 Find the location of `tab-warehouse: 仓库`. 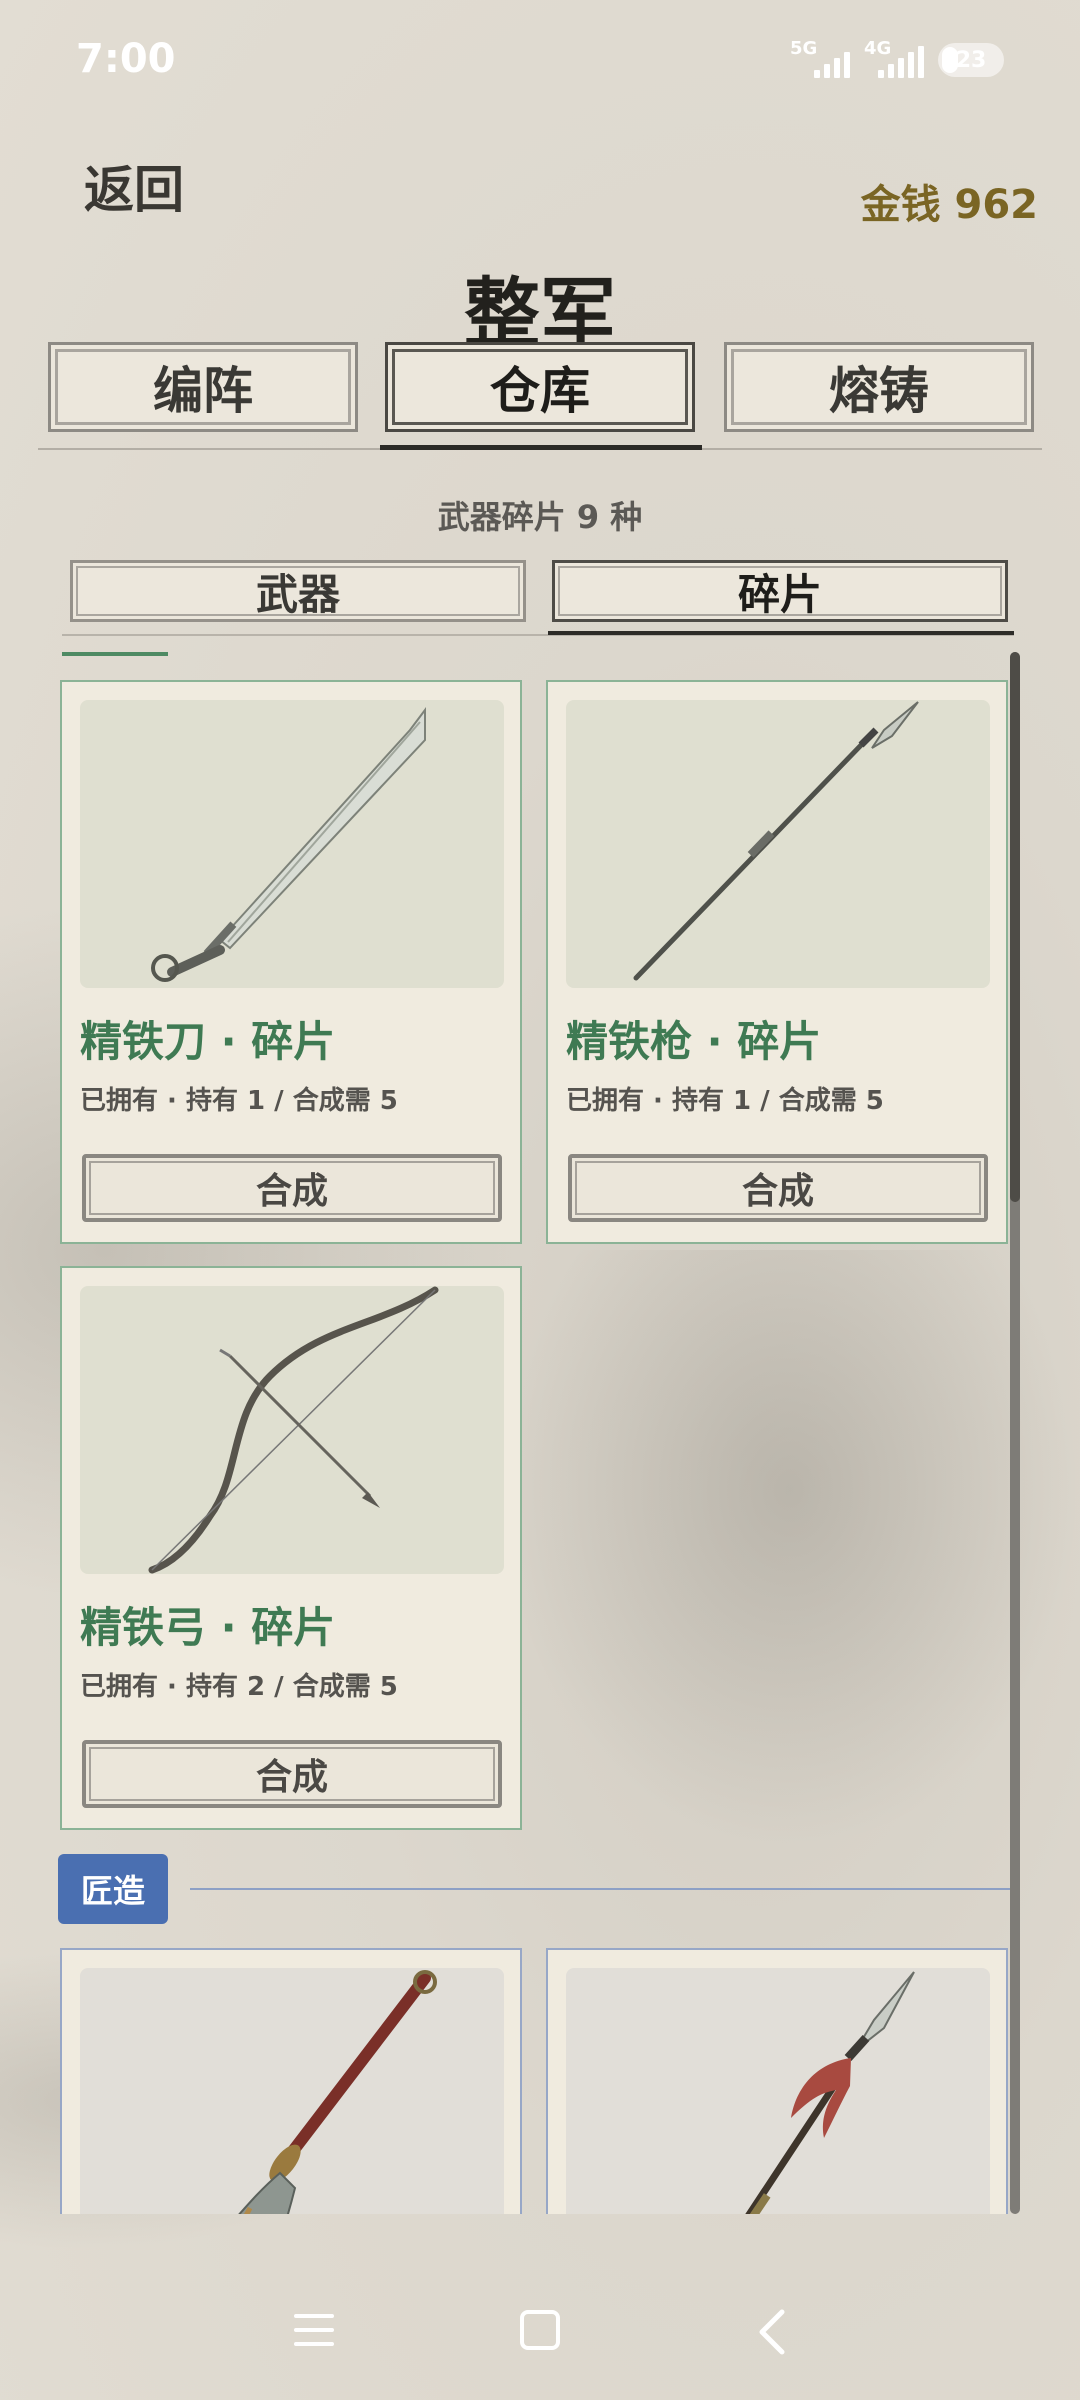

tab-warehouse: 仓库 is located at coordinates (540, 387).